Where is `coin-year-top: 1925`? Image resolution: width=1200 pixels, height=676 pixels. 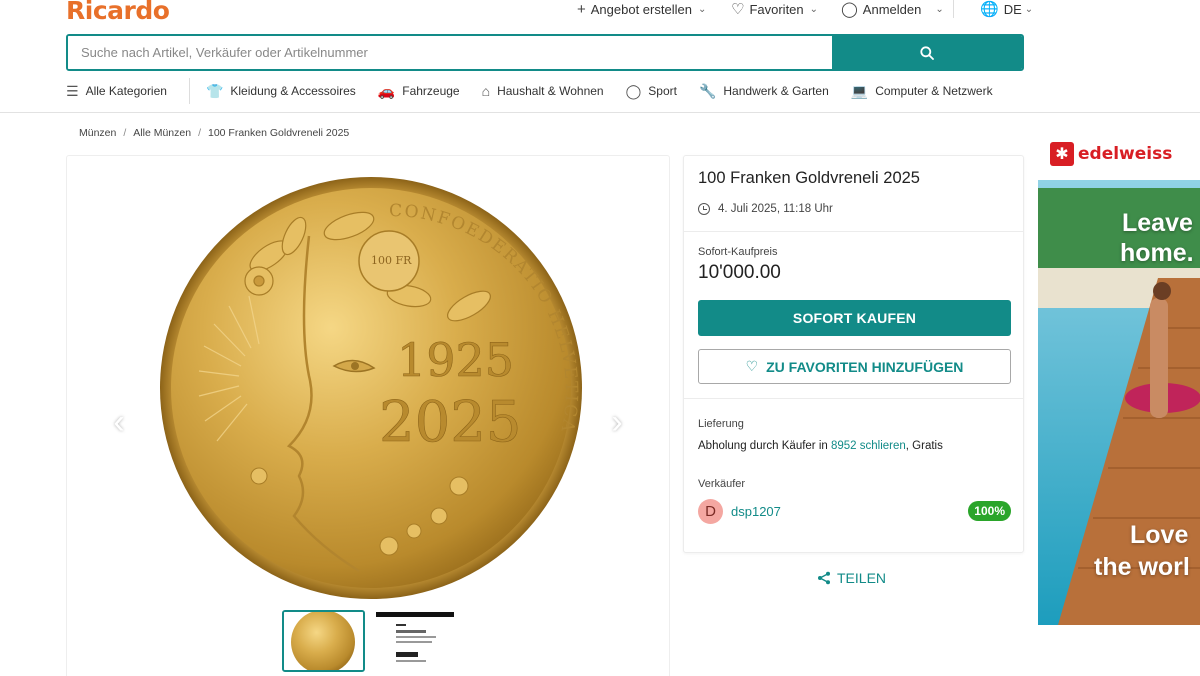
coin-year-top: 1925 is located at coordinates (455, 360).